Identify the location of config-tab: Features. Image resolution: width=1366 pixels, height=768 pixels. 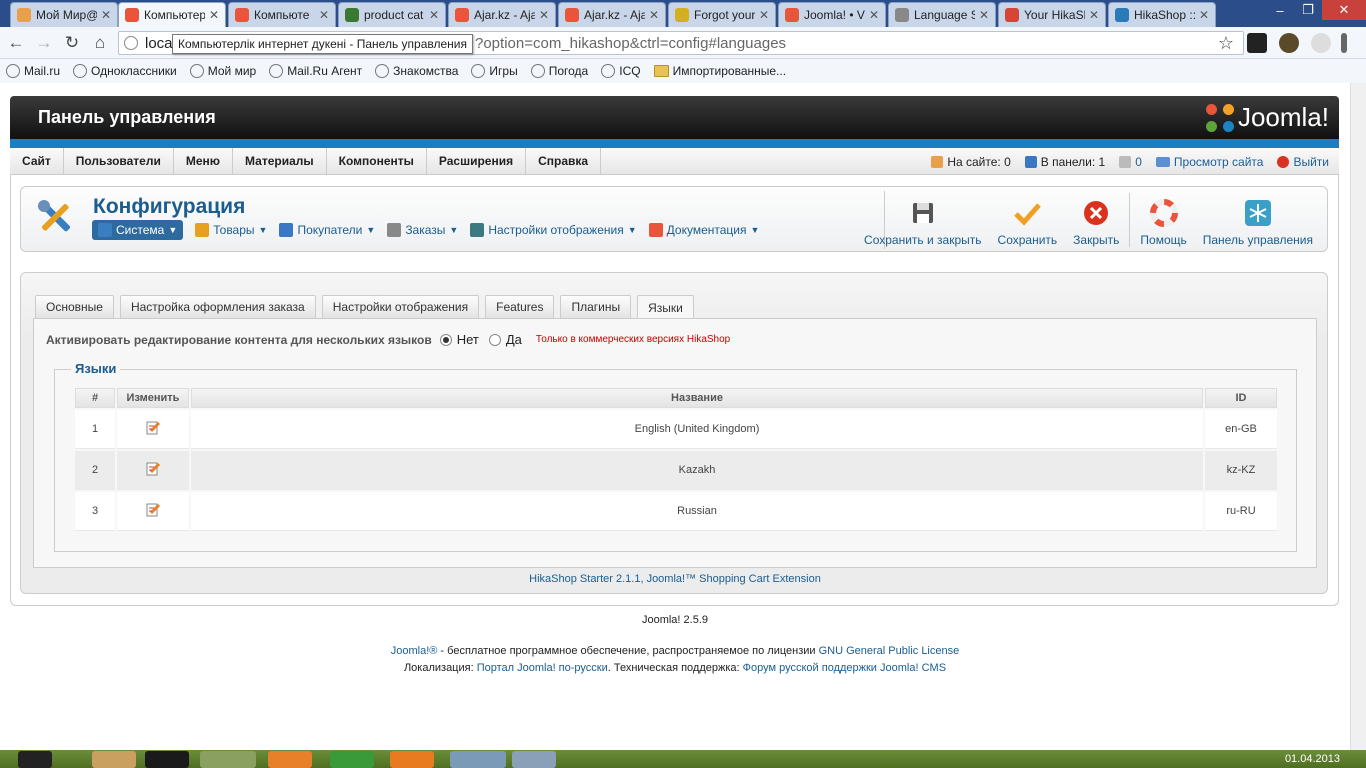
(520, 306).